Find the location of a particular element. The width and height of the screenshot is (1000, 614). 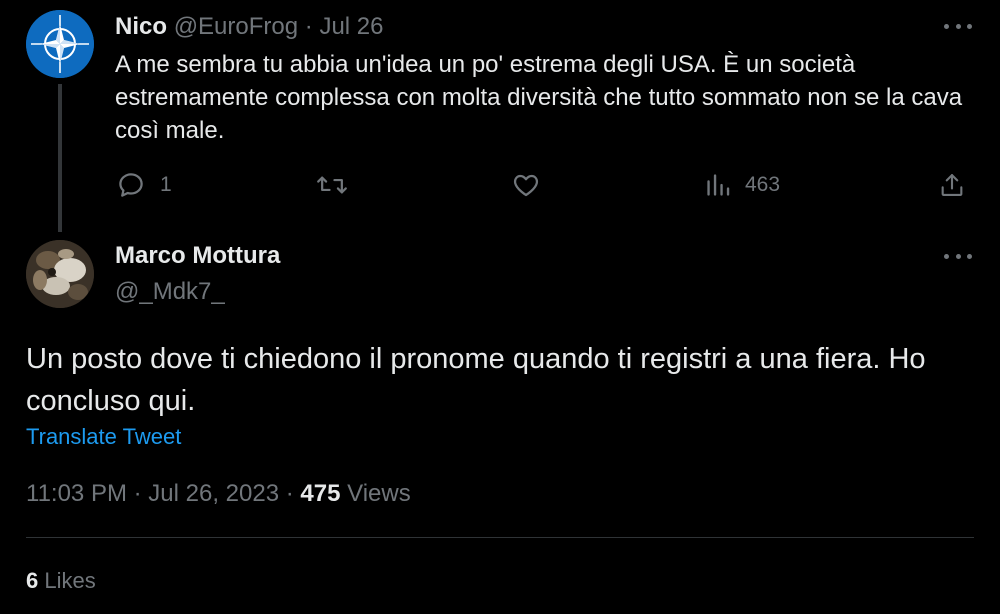

profile-photo-icon is located at coordinates (60, 274).